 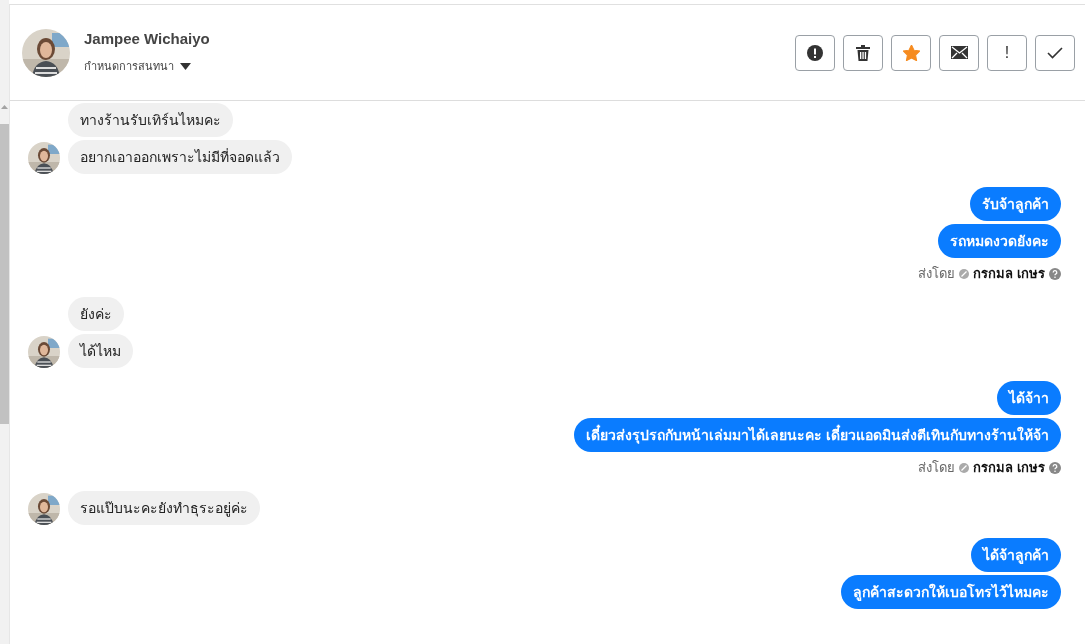 I want to click on caret-icon, so click(x=185, y=66).